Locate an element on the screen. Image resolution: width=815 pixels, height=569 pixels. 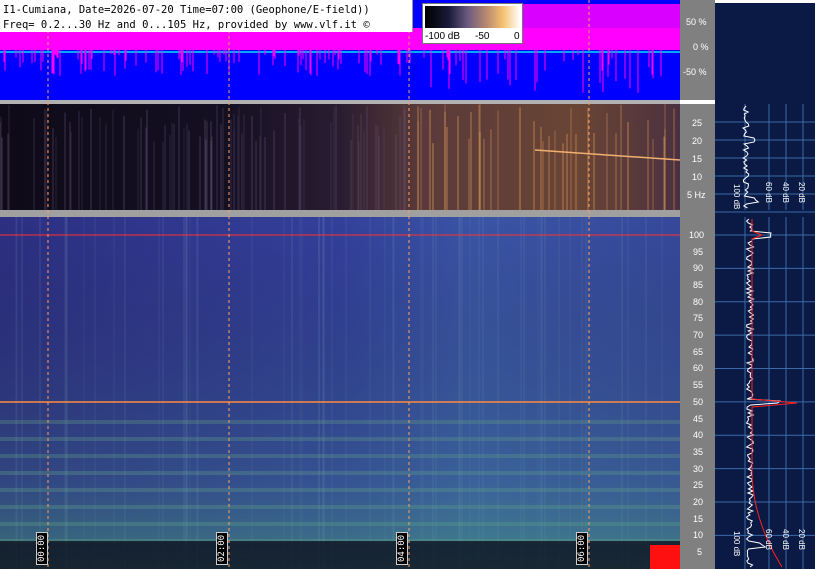
hf-tick: 30 is located at coordinates (698, 468).